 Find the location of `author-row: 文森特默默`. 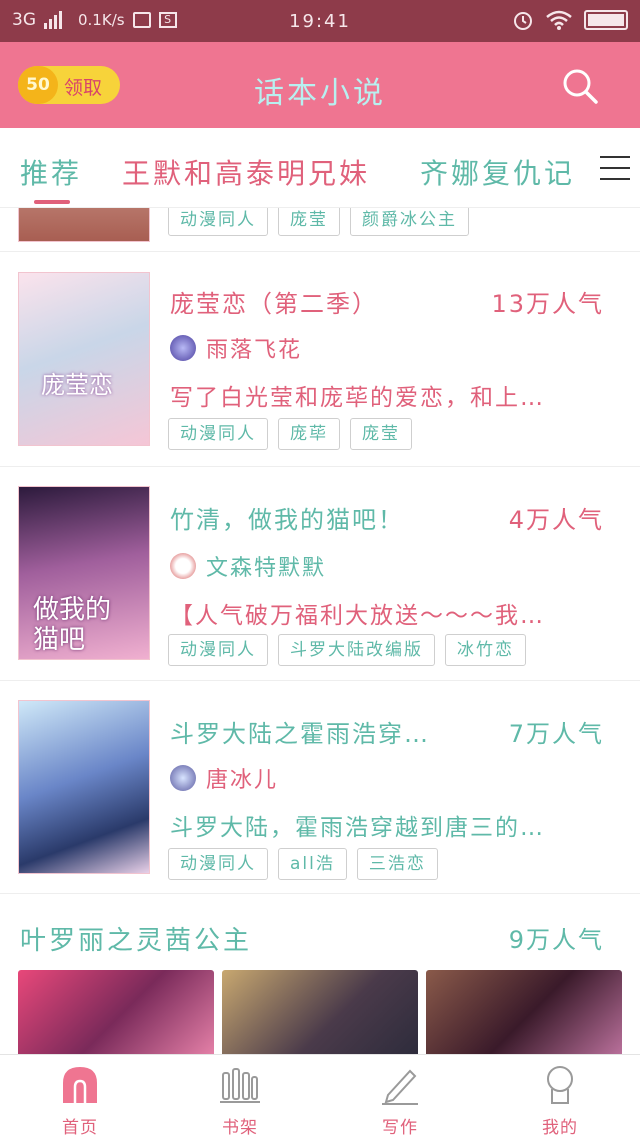

author-row: 文森特默默 is located at coordinates (248, 566).